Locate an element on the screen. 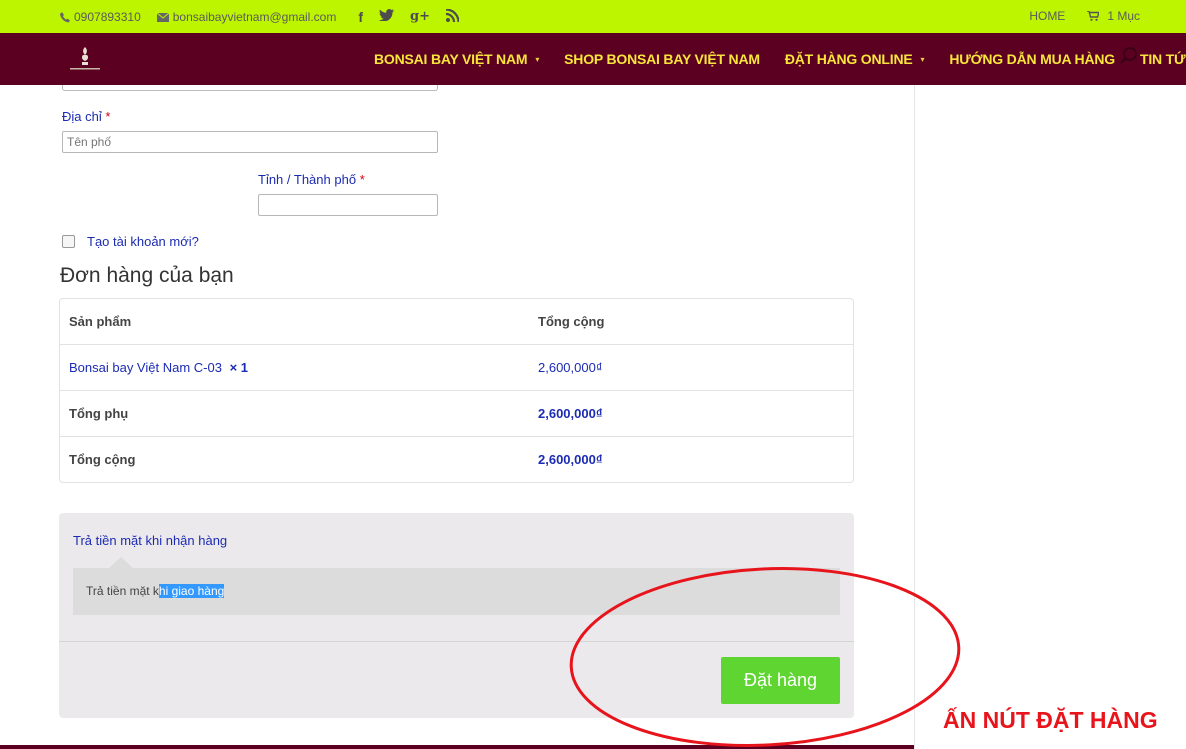 This screenshot has height=749, width=1186. twitter-icon is located at coordinates (387, 15).